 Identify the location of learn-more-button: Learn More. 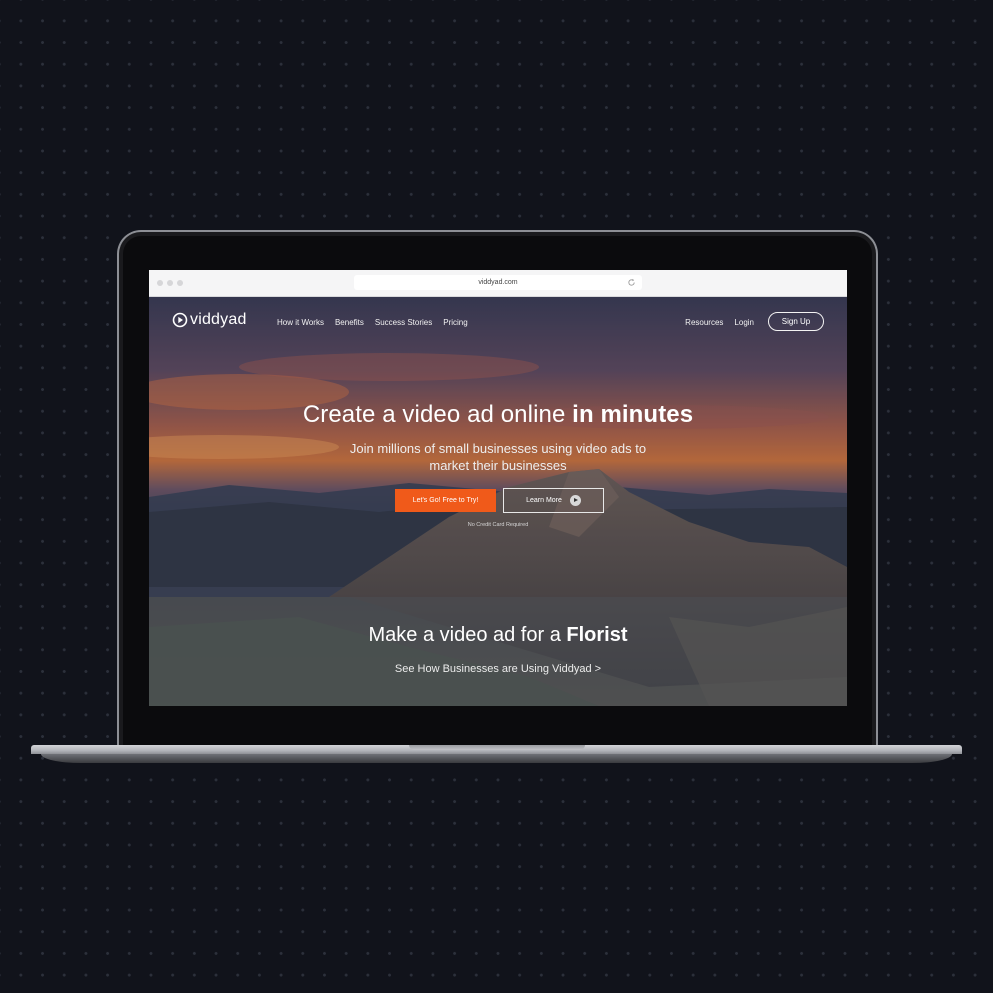
(553, 500).